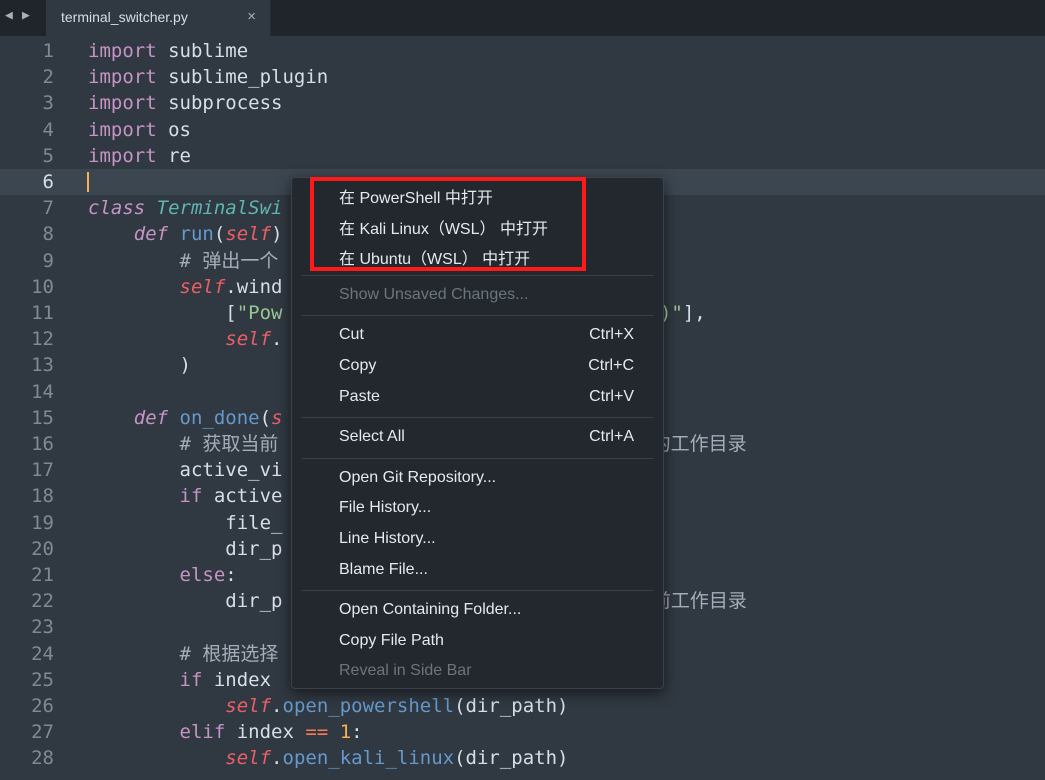  What do you see at coordinates (42, 391) in the screenshot?
I see `line-number: 14` at bounding box center [42, 391].